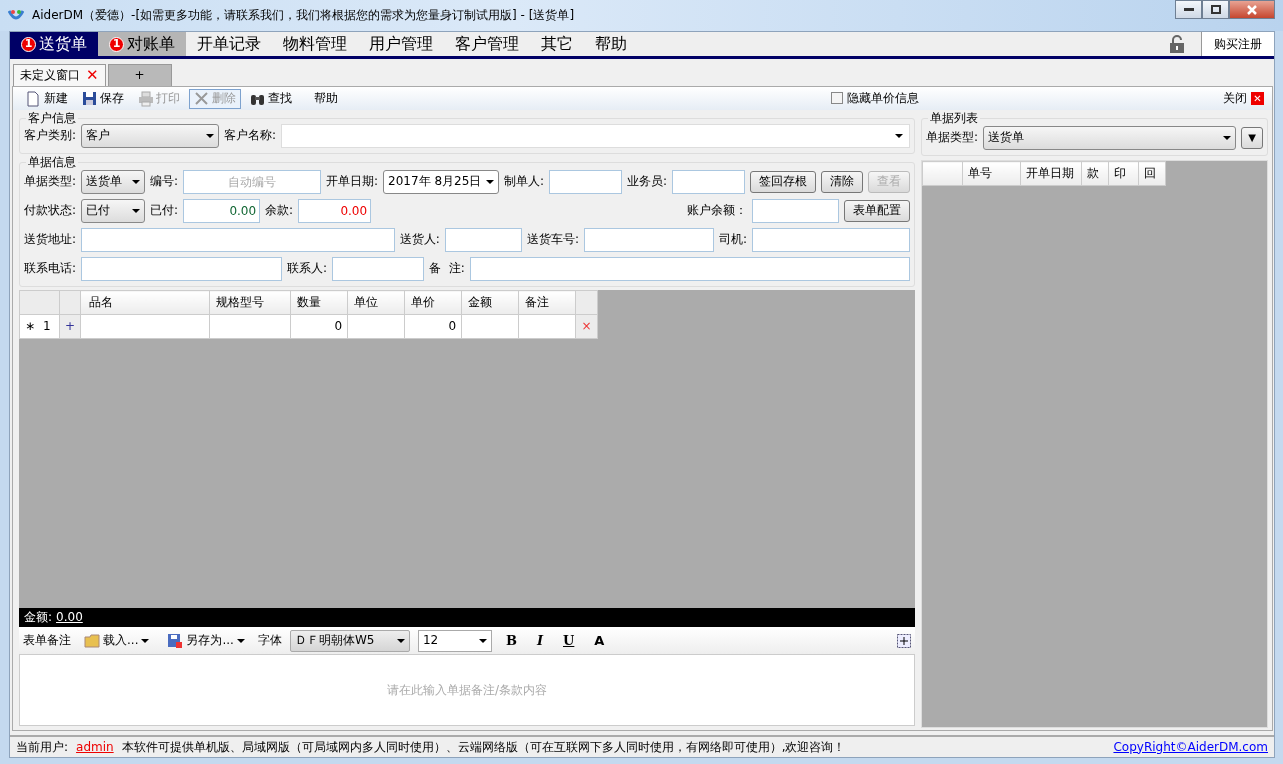 Image resolution: width=1283 pixels, height=764 pixels. I want to click on field-label: 账户余额：, so click(717, 210).